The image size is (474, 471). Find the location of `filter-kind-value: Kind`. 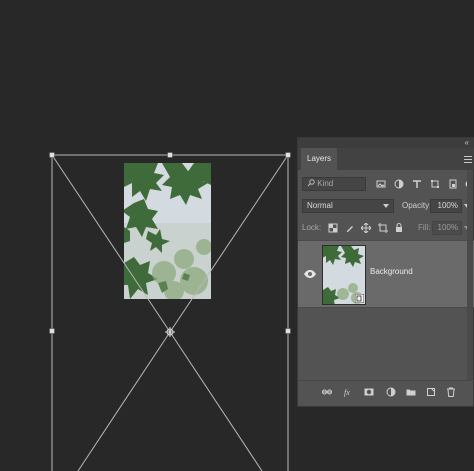

filter-kind-value: Kind is located at coordinates (325, 183).